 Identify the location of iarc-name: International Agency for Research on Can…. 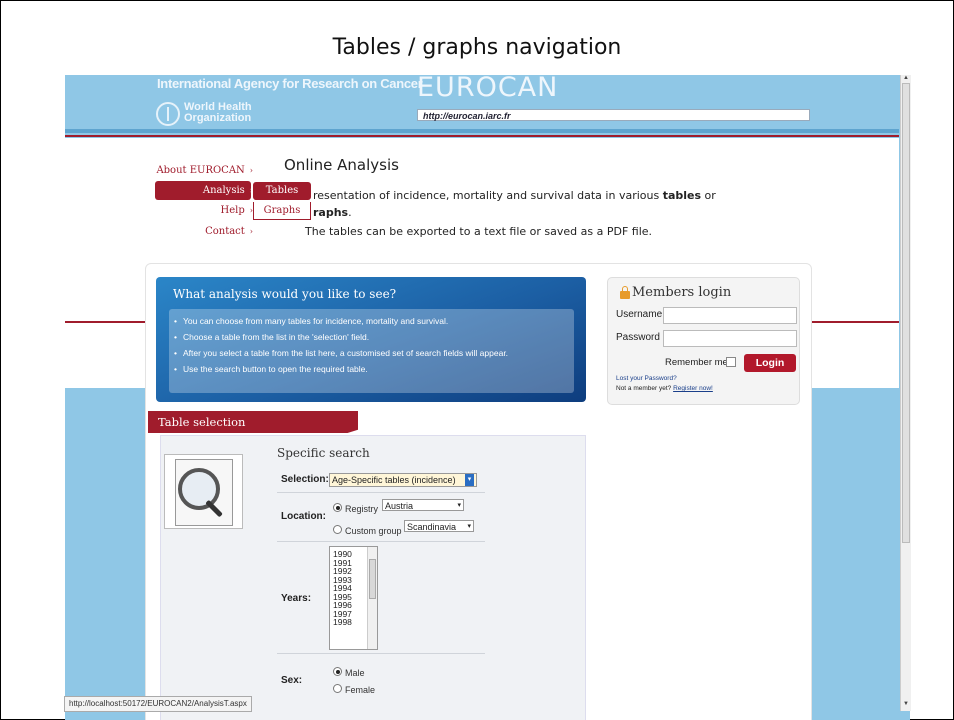
(290, 83).